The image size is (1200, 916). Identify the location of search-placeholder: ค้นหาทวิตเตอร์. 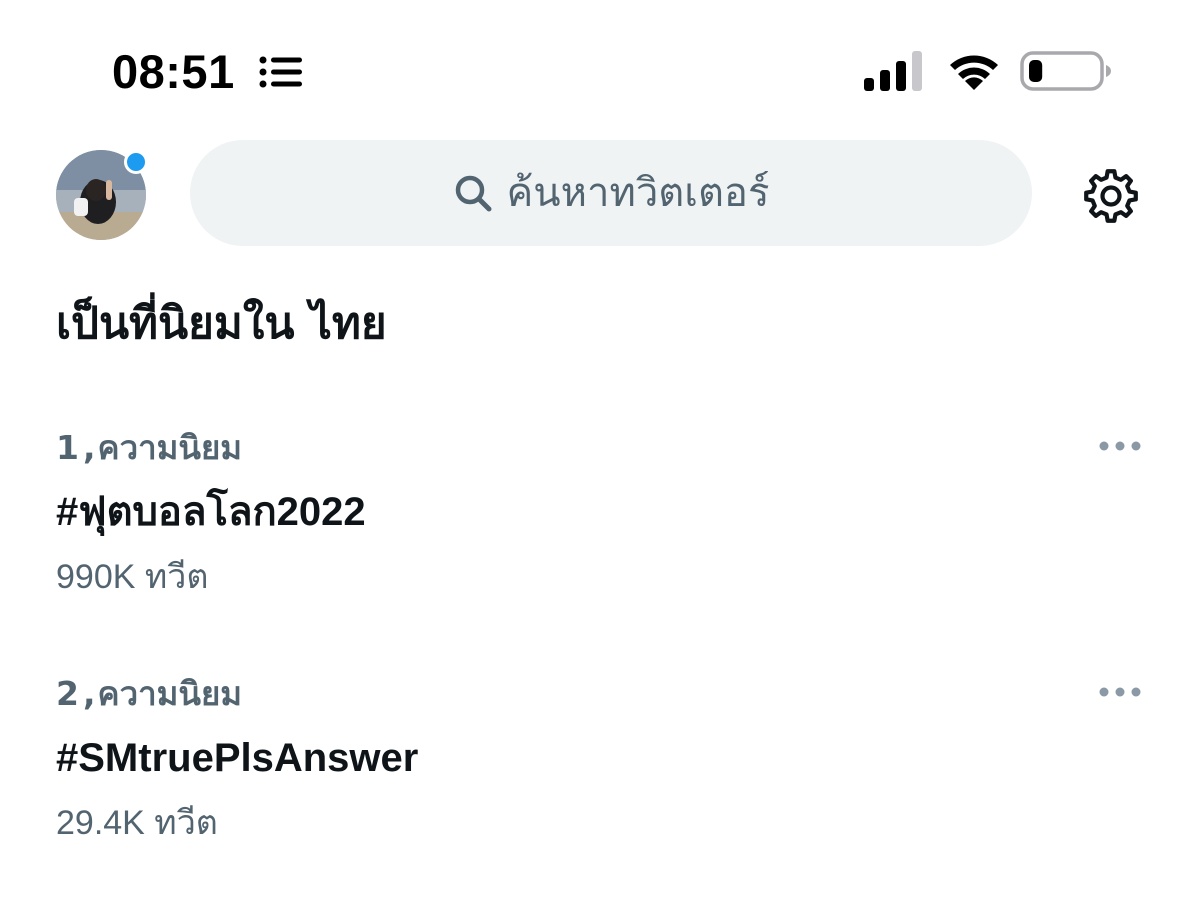
(638, 193).